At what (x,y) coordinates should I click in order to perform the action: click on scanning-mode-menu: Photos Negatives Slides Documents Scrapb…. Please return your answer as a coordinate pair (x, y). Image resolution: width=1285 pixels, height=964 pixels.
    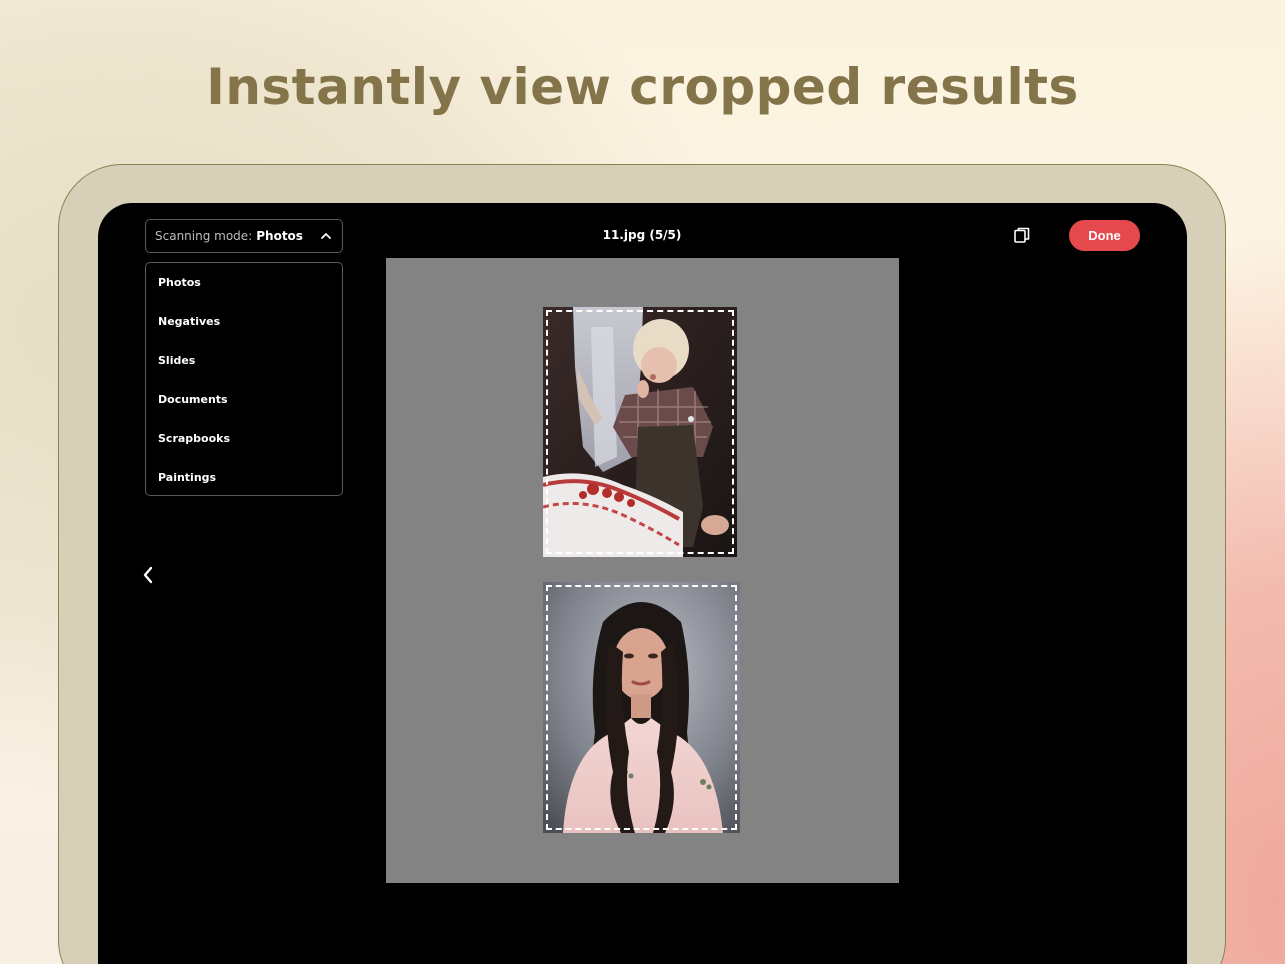
    Looking at the image, I should click on (244, 379).